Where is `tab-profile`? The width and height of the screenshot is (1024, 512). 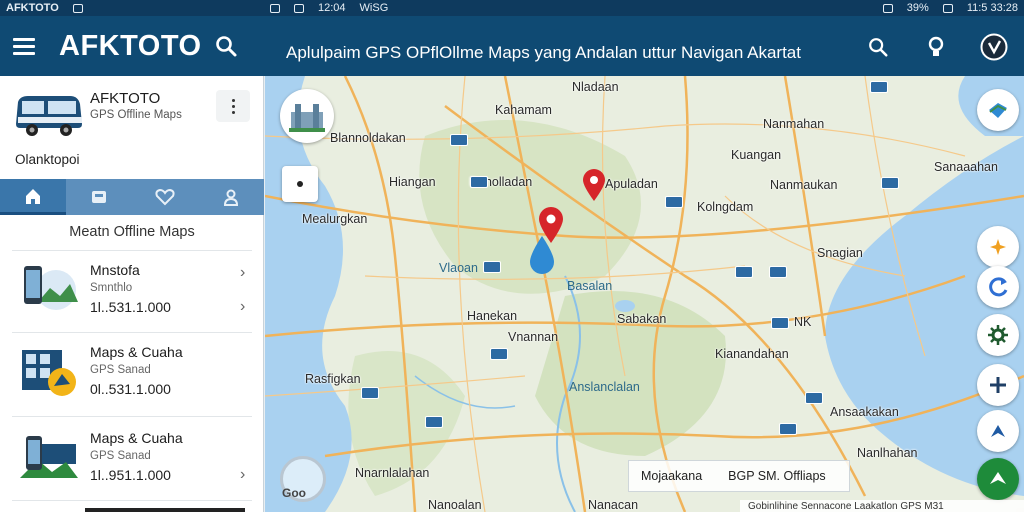
tab-profile is located at coordinates (231, 197).